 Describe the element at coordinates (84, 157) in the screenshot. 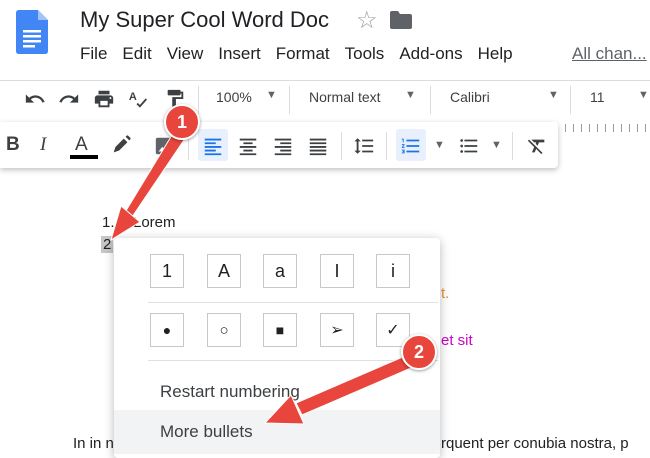

I see `text-color-swatch` at that location.